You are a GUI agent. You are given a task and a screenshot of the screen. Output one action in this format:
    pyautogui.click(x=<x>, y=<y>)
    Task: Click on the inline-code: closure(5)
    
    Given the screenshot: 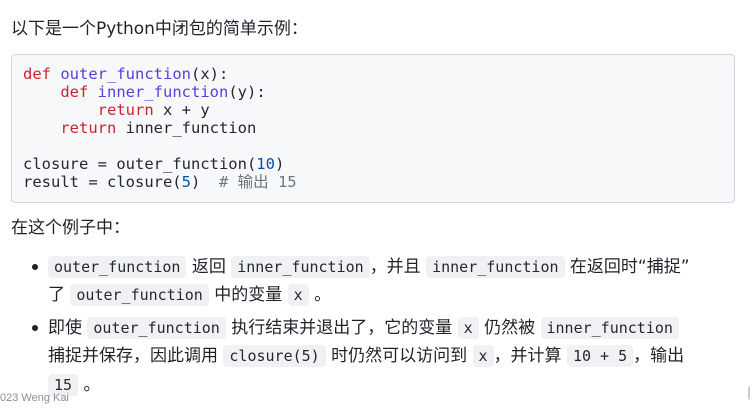 What is the action you would take?
    pyautogui.click(x=274, y=356)
    